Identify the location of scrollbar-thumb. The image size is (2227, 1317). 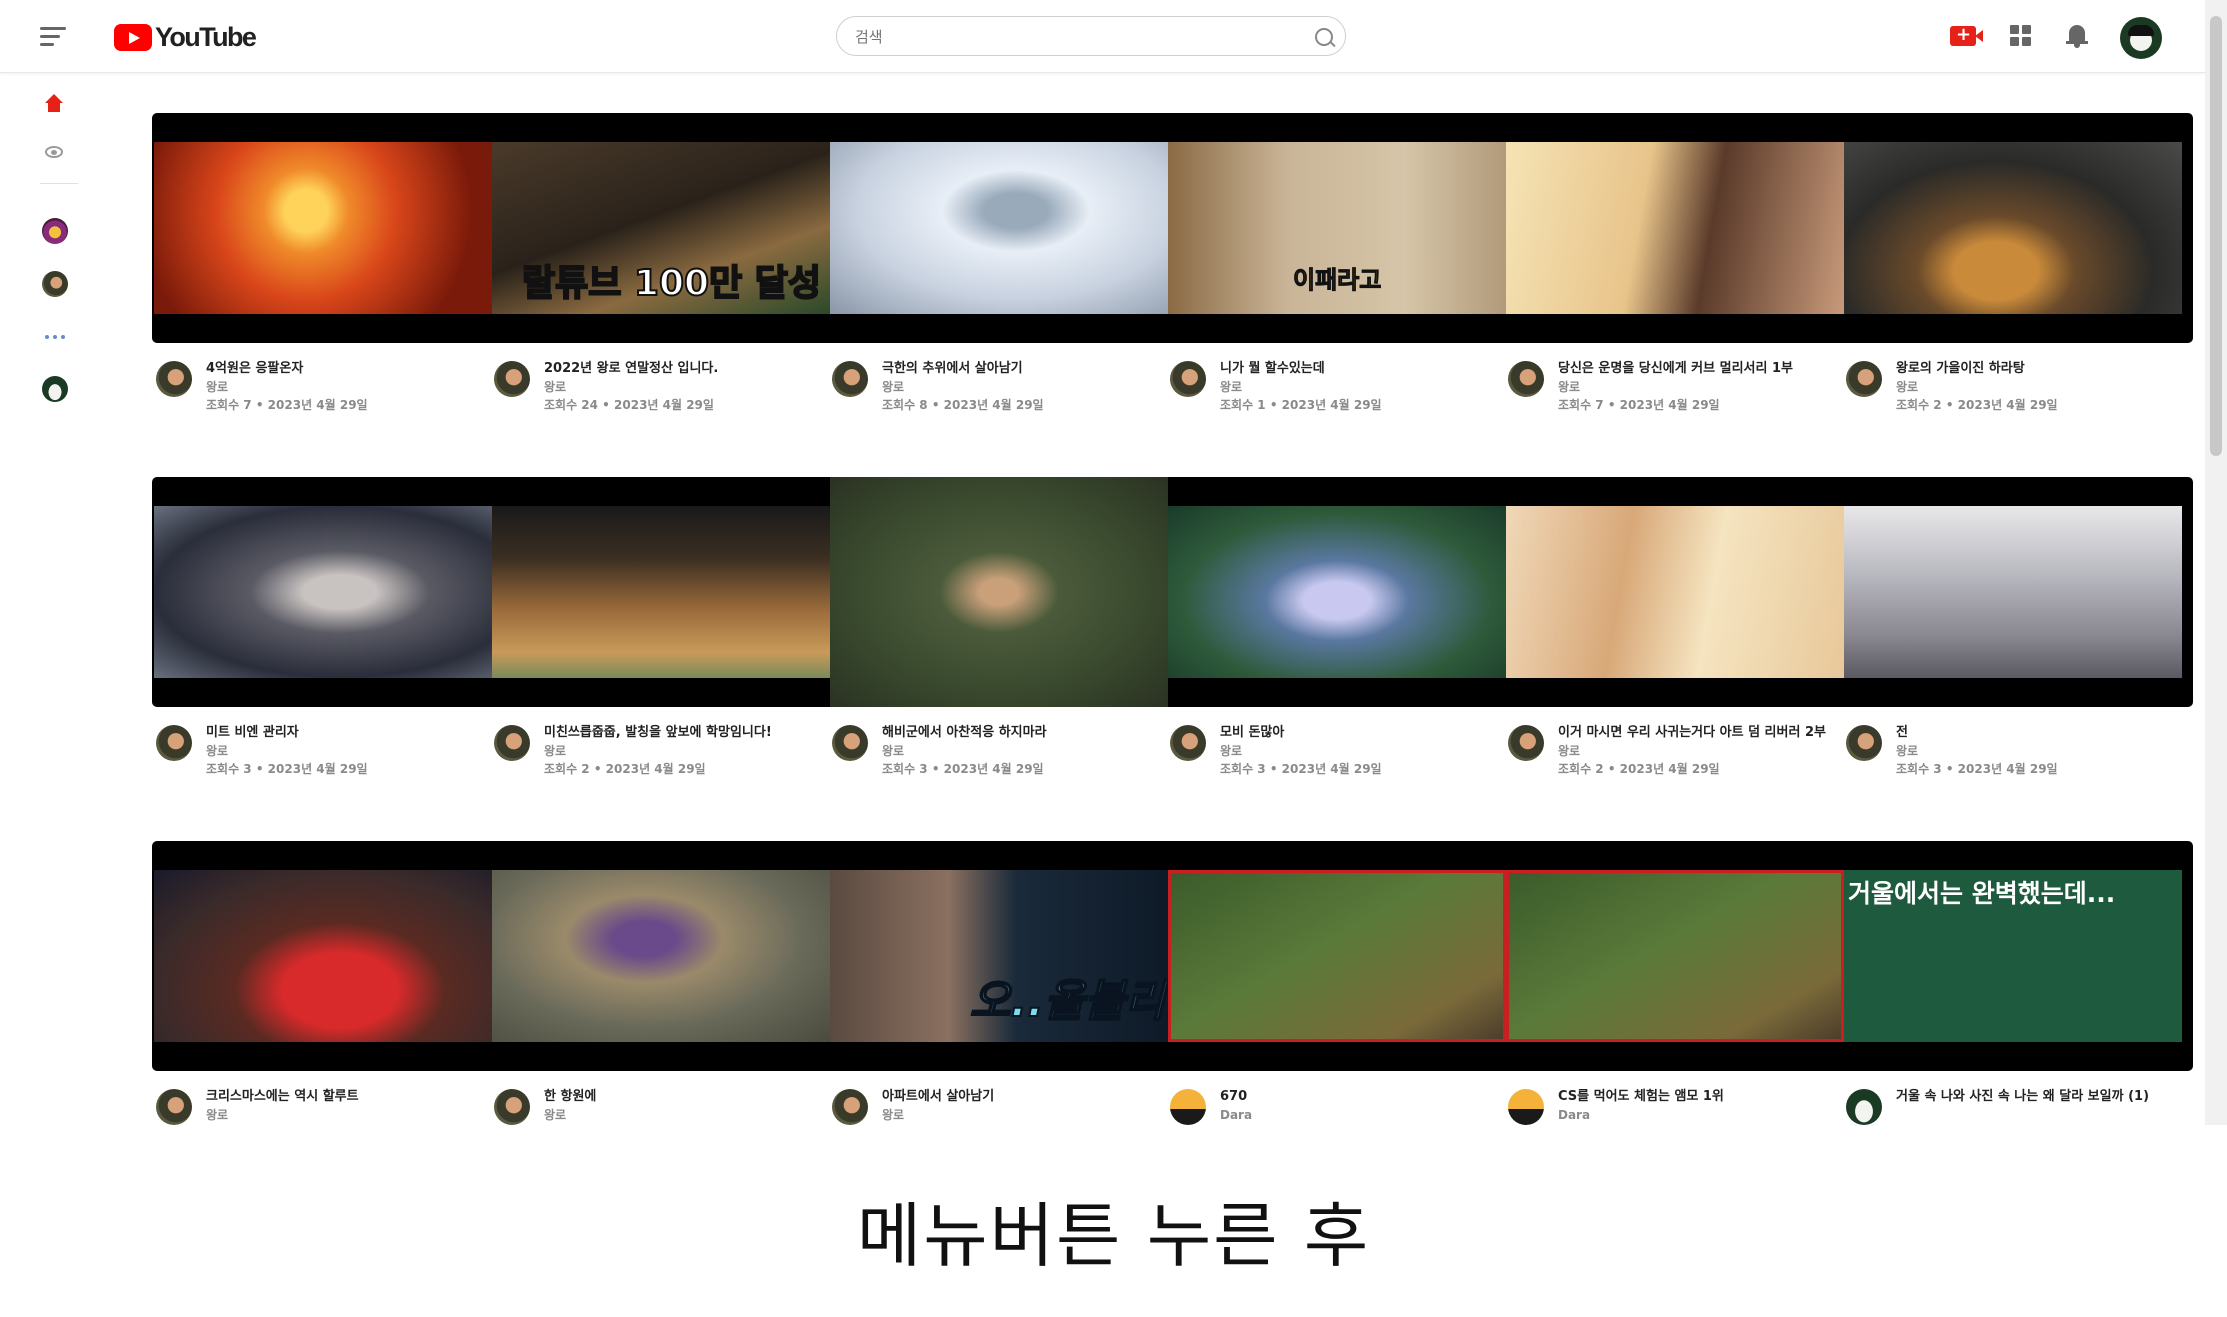
(2216, 236).